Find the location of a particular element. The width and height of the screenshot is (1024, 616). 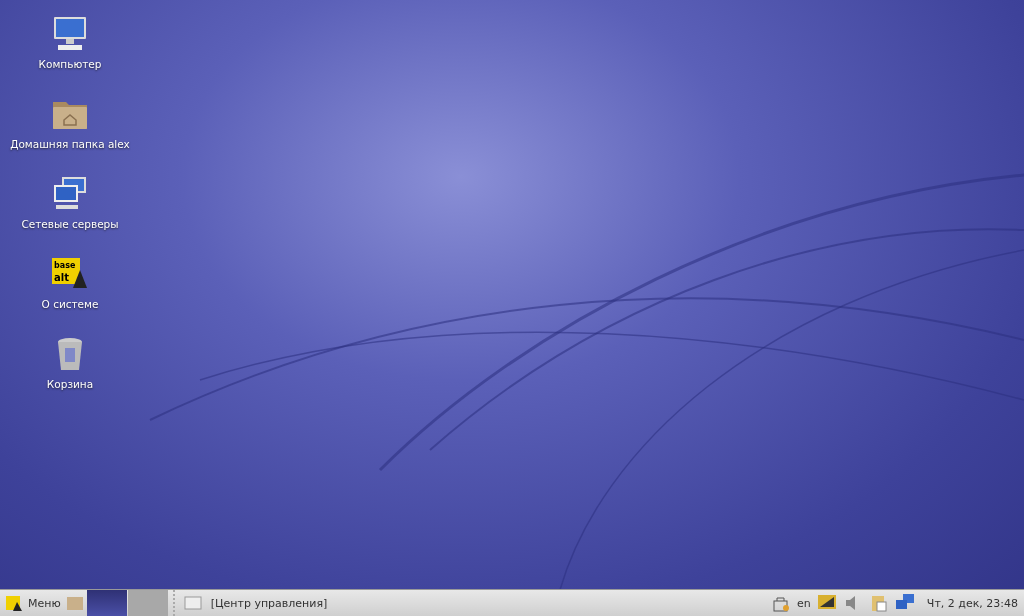

icon-label: Корзина is located at coordinates (70, 384).